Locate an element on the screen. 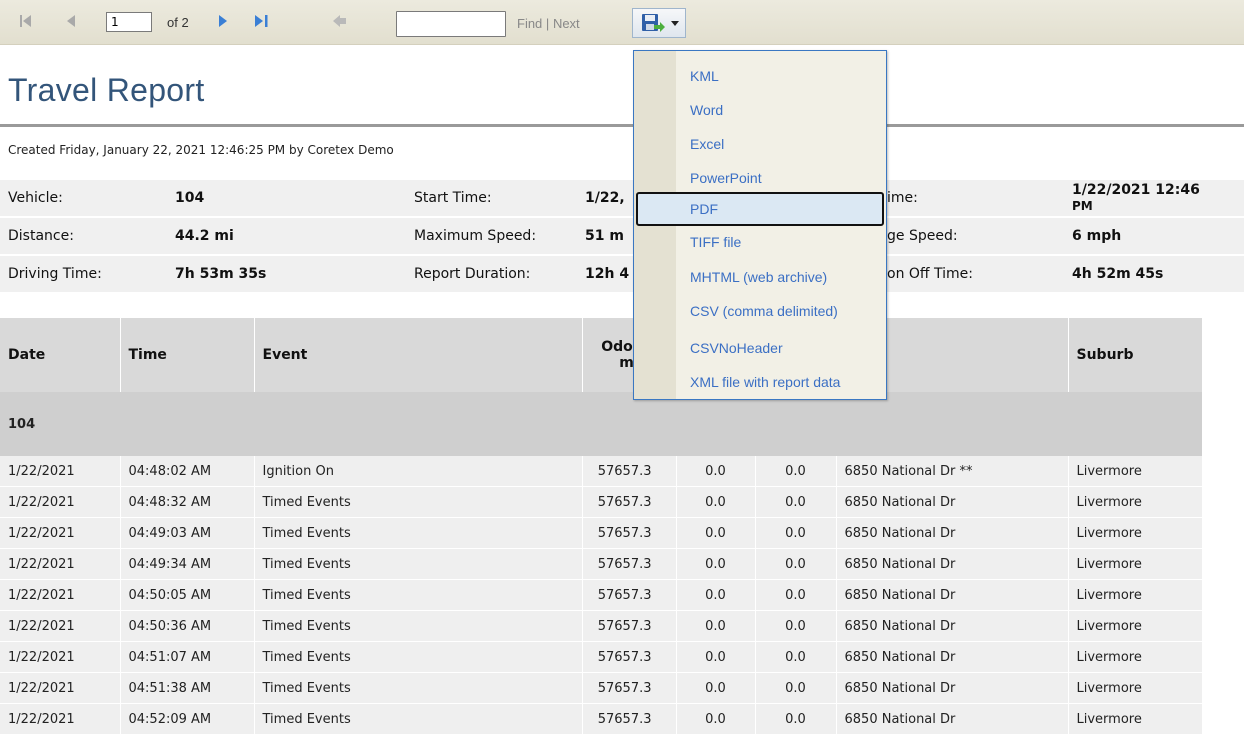 This screenshot has height=735, width=1244. export-option-csvnoheader: CSVNoHeader is located at coordinates (760, 350).